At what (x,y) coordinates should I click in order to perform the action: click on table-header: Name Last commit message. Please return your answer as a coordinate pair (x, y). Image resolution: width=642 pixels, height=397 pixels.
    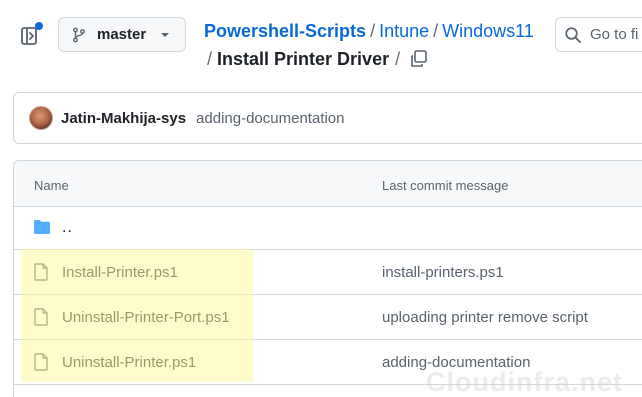
    Looking at the image, I should click on (328, 184).